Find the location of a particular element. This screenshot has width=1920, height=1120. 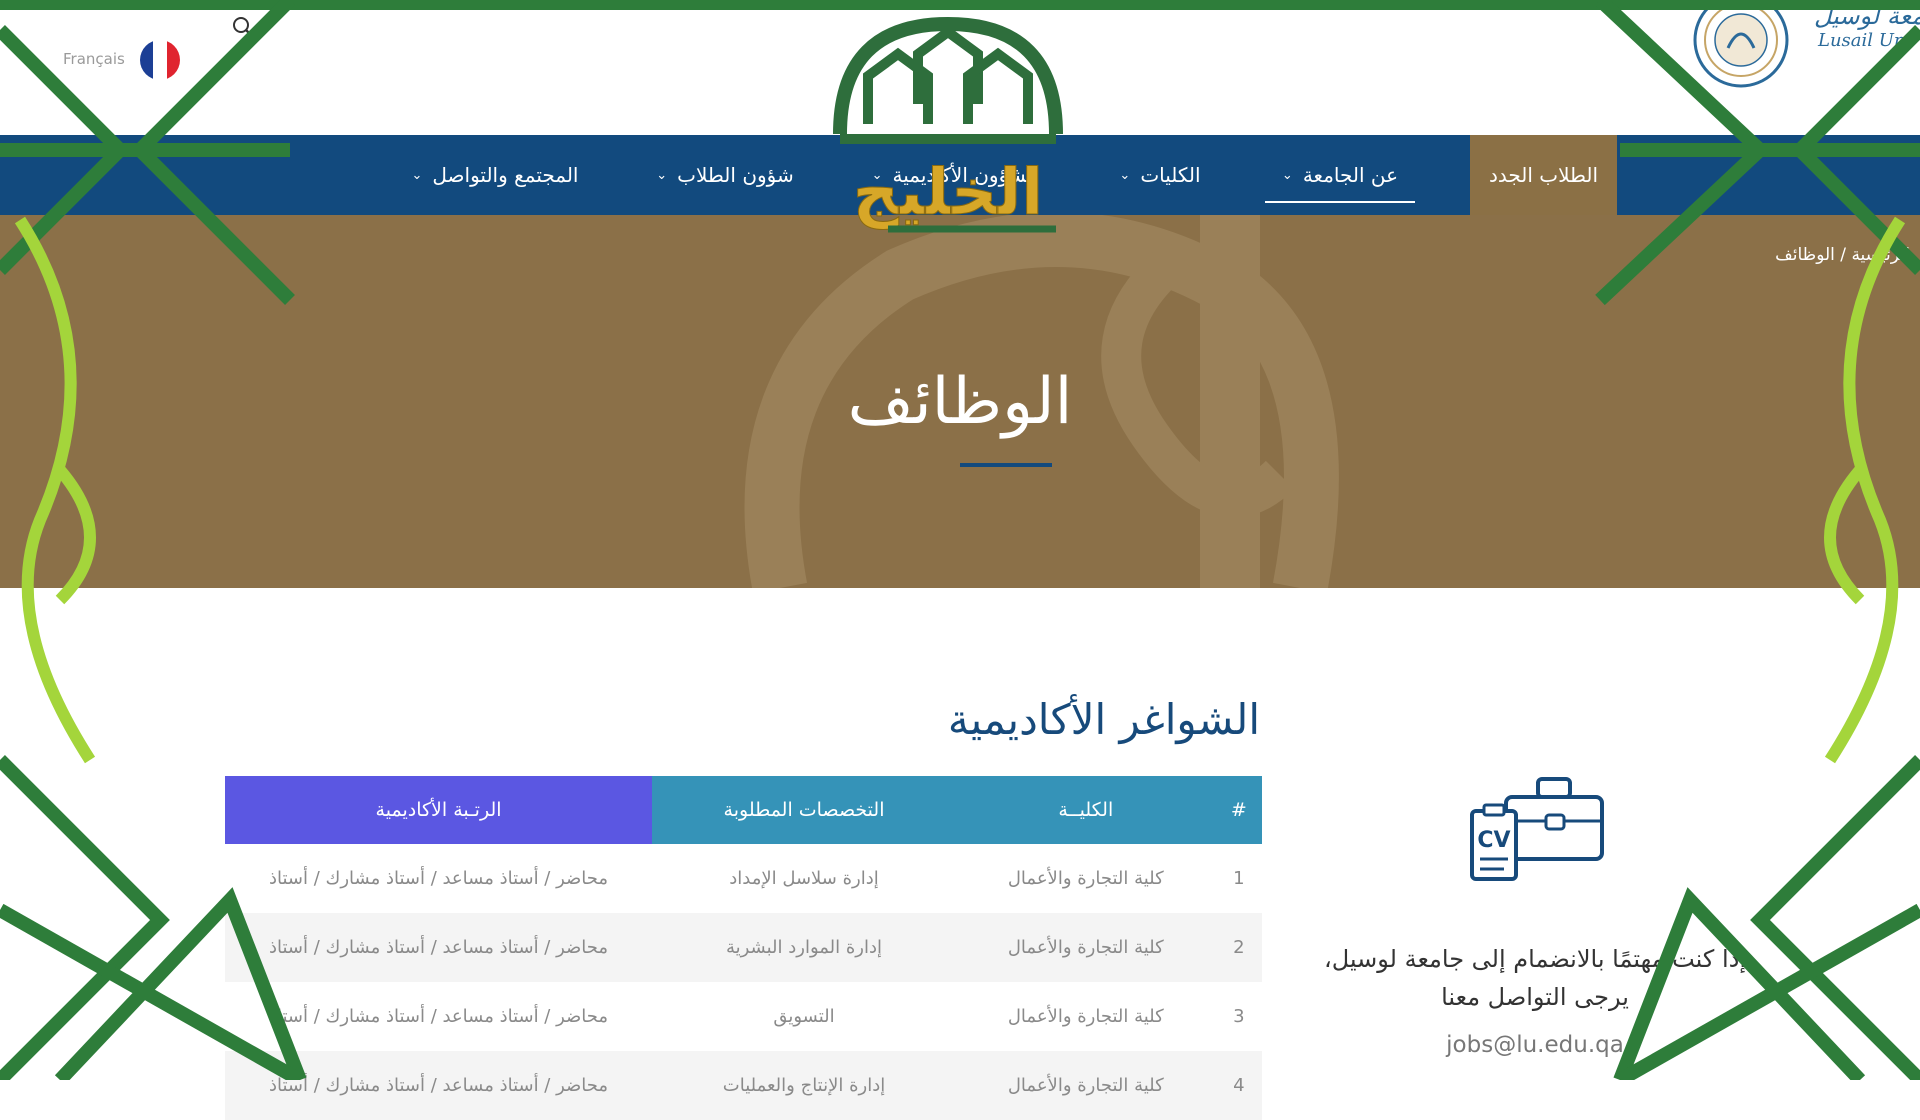

nav-item-community: المجتمع والتواصل ⌄ is located at coordinates (495, 175).